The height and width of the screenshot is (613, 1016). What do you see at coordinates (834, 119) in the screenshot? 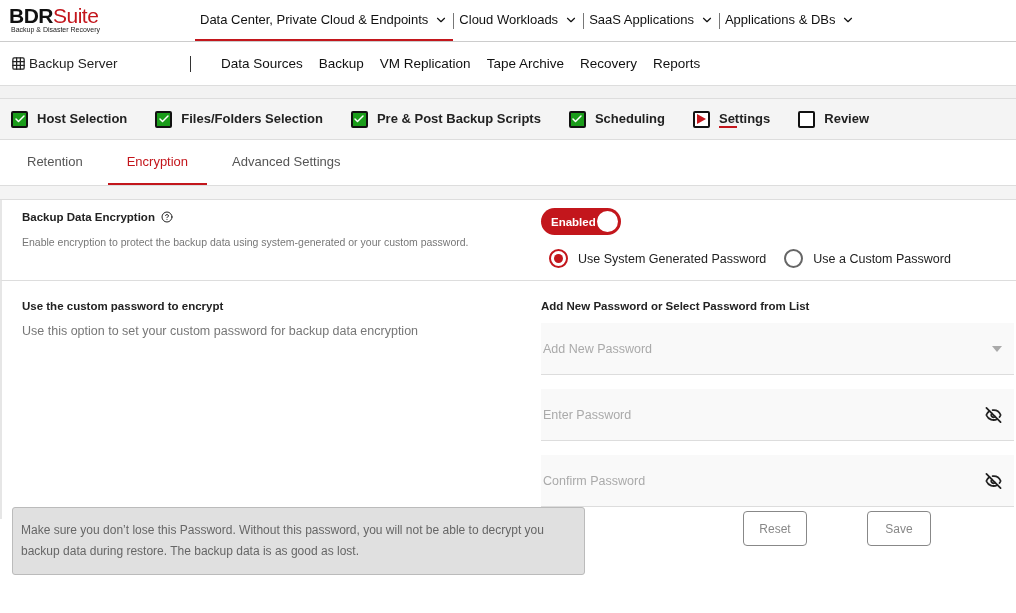
I see `wizard-step: Review` at bounding box center [834, 119].